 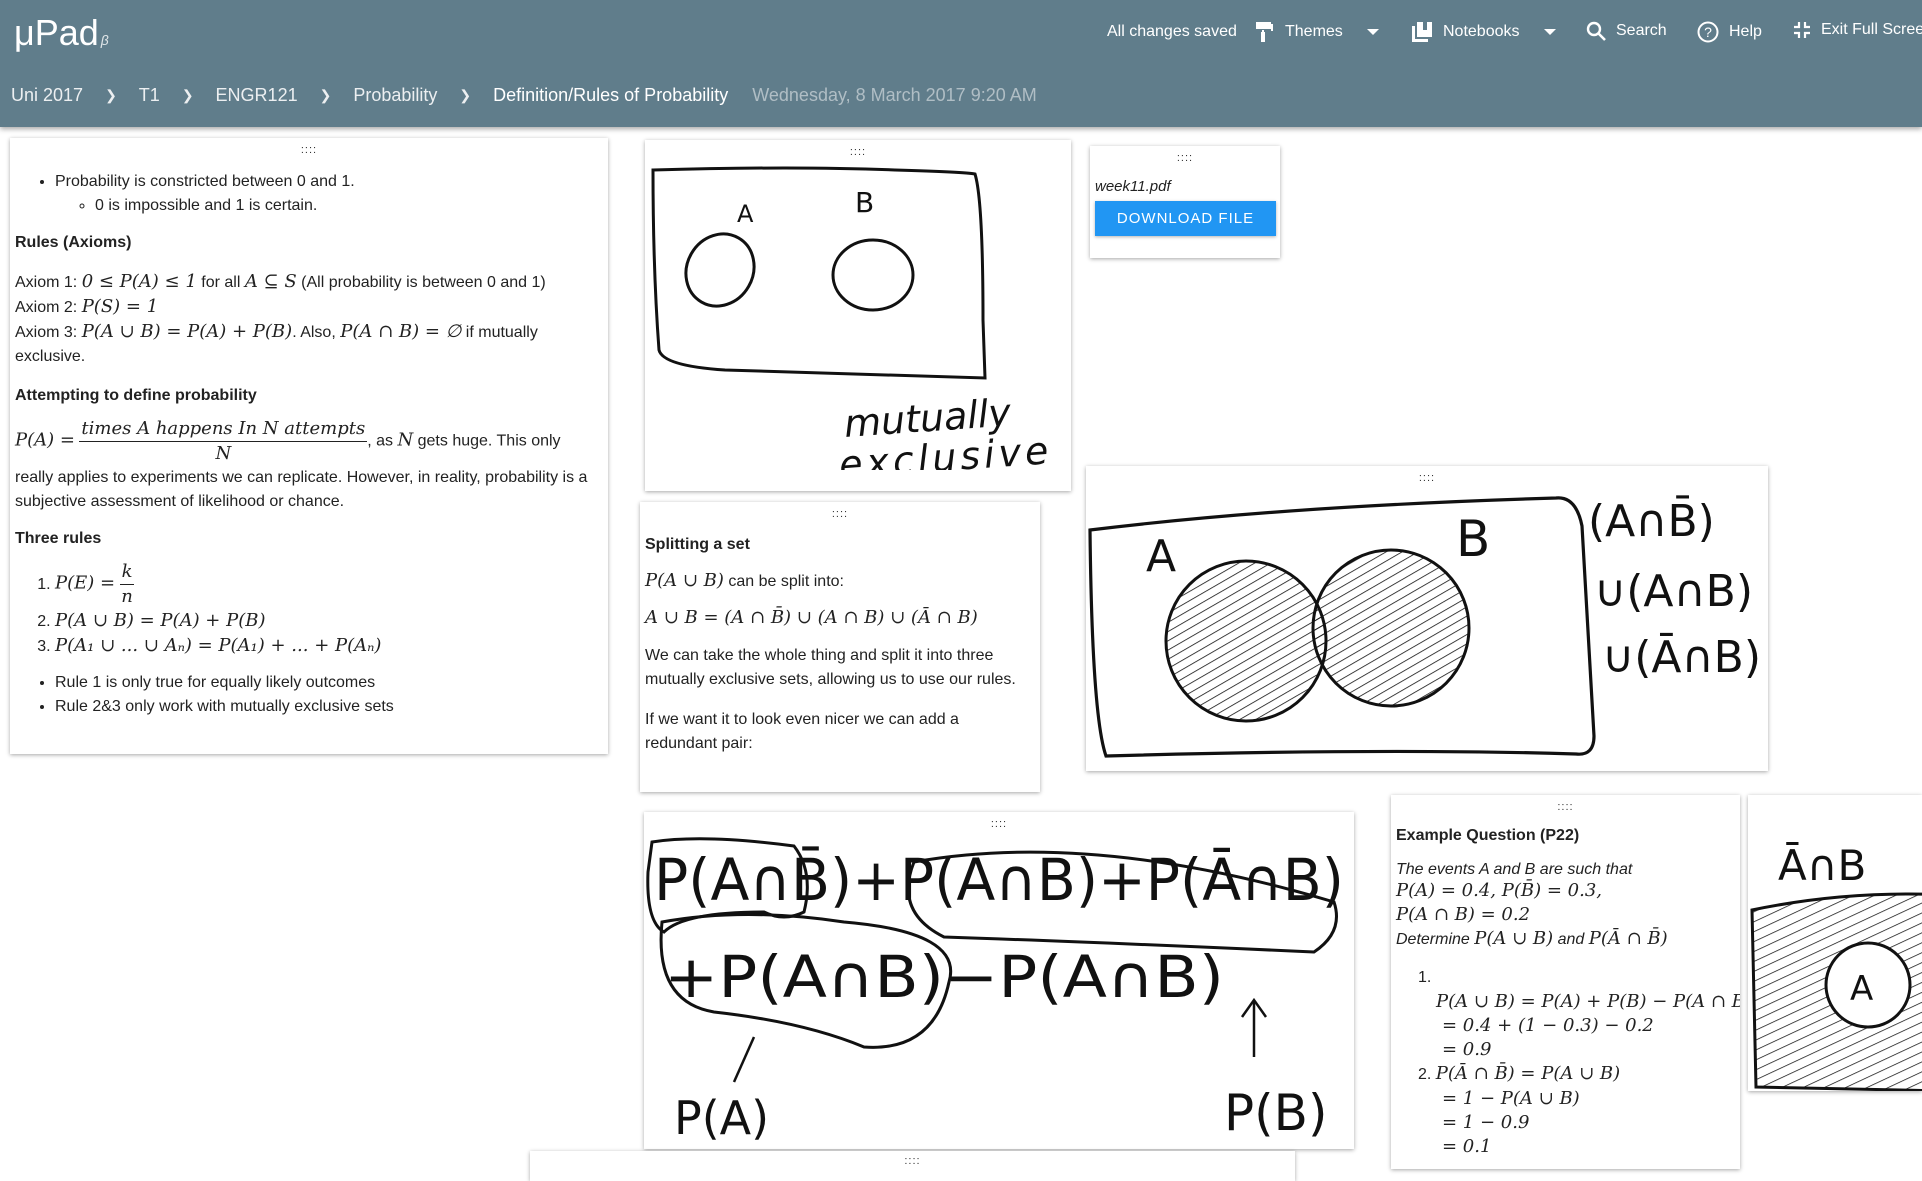 What do you see at coordinates (1836, 966) in the screenshot?
I see `complement-sketch: Ā∩B A` at bounding box center [1836, 966].